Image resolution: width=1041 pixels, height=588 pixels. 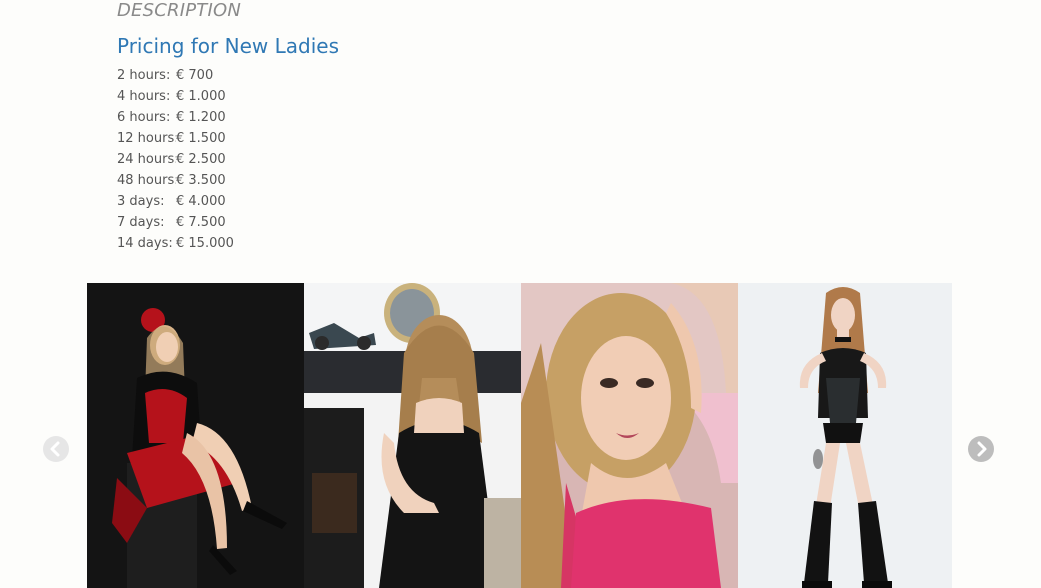 I want to click on description-heading: DESCRIPTION, so click(x=179, y=10).